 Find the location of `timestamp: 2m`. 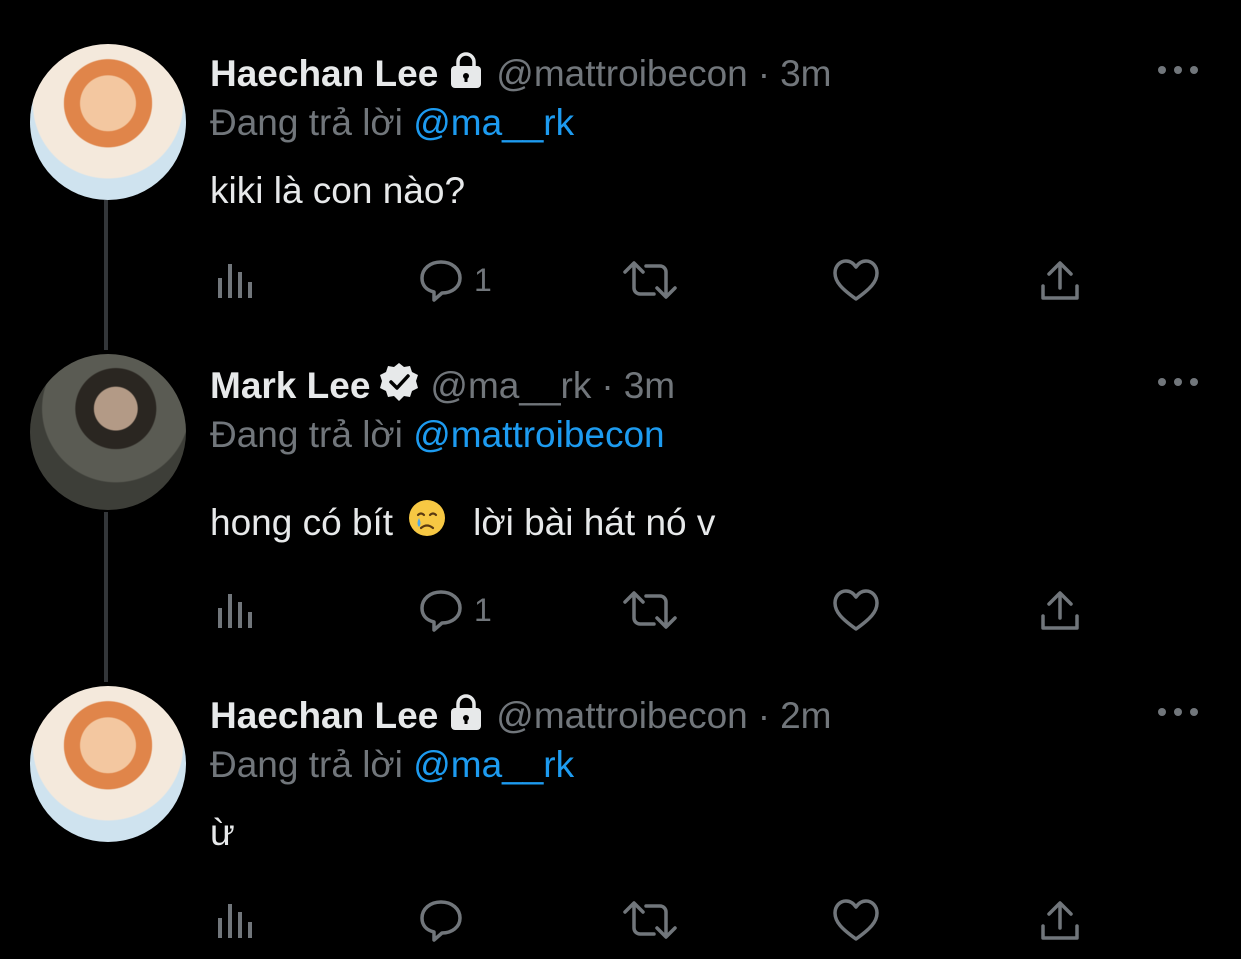

timestamp: 2m is located at coordinates (805, 716).